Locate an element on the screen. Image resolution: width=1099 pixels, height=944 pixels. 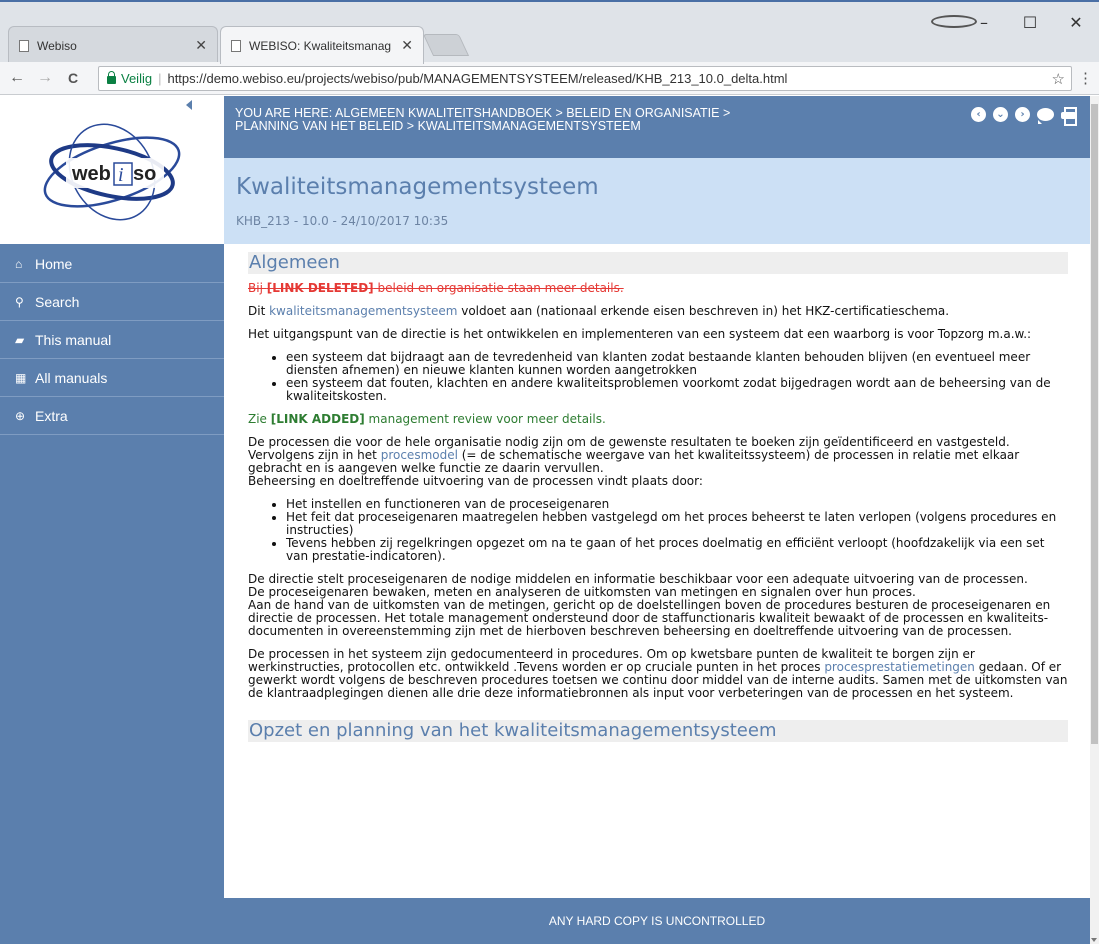
logo-area: web i so is located at coordinates (112, 170).